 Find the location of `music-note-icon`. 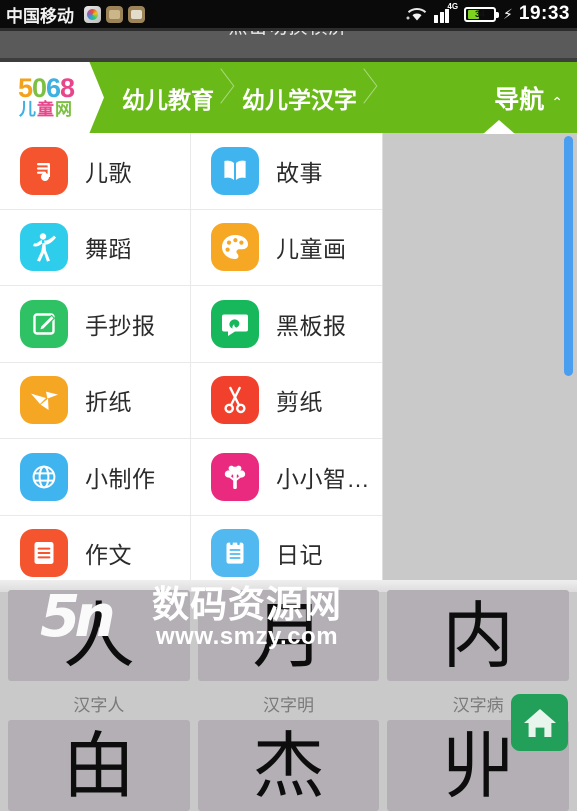

music-note-icon is located at coordinates (44, 170).